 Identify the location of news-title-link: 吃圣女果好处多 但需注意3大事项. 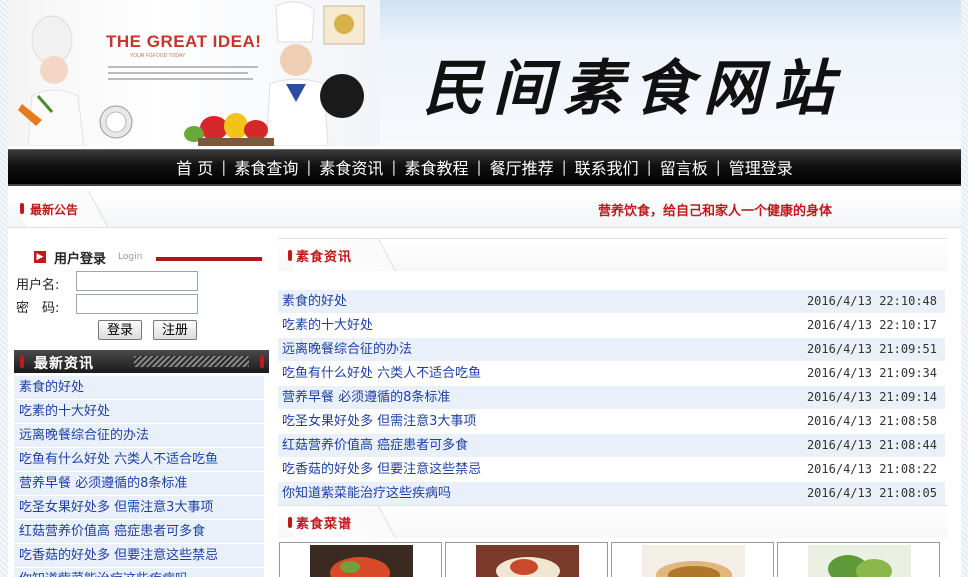
(379, 421).